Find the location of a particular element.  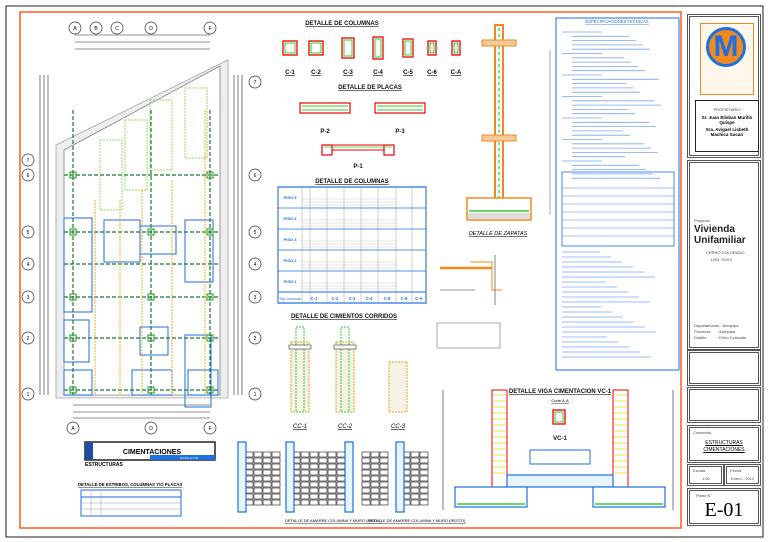

beam-section-label: Corte A-A is located at coordinates (560, 400).